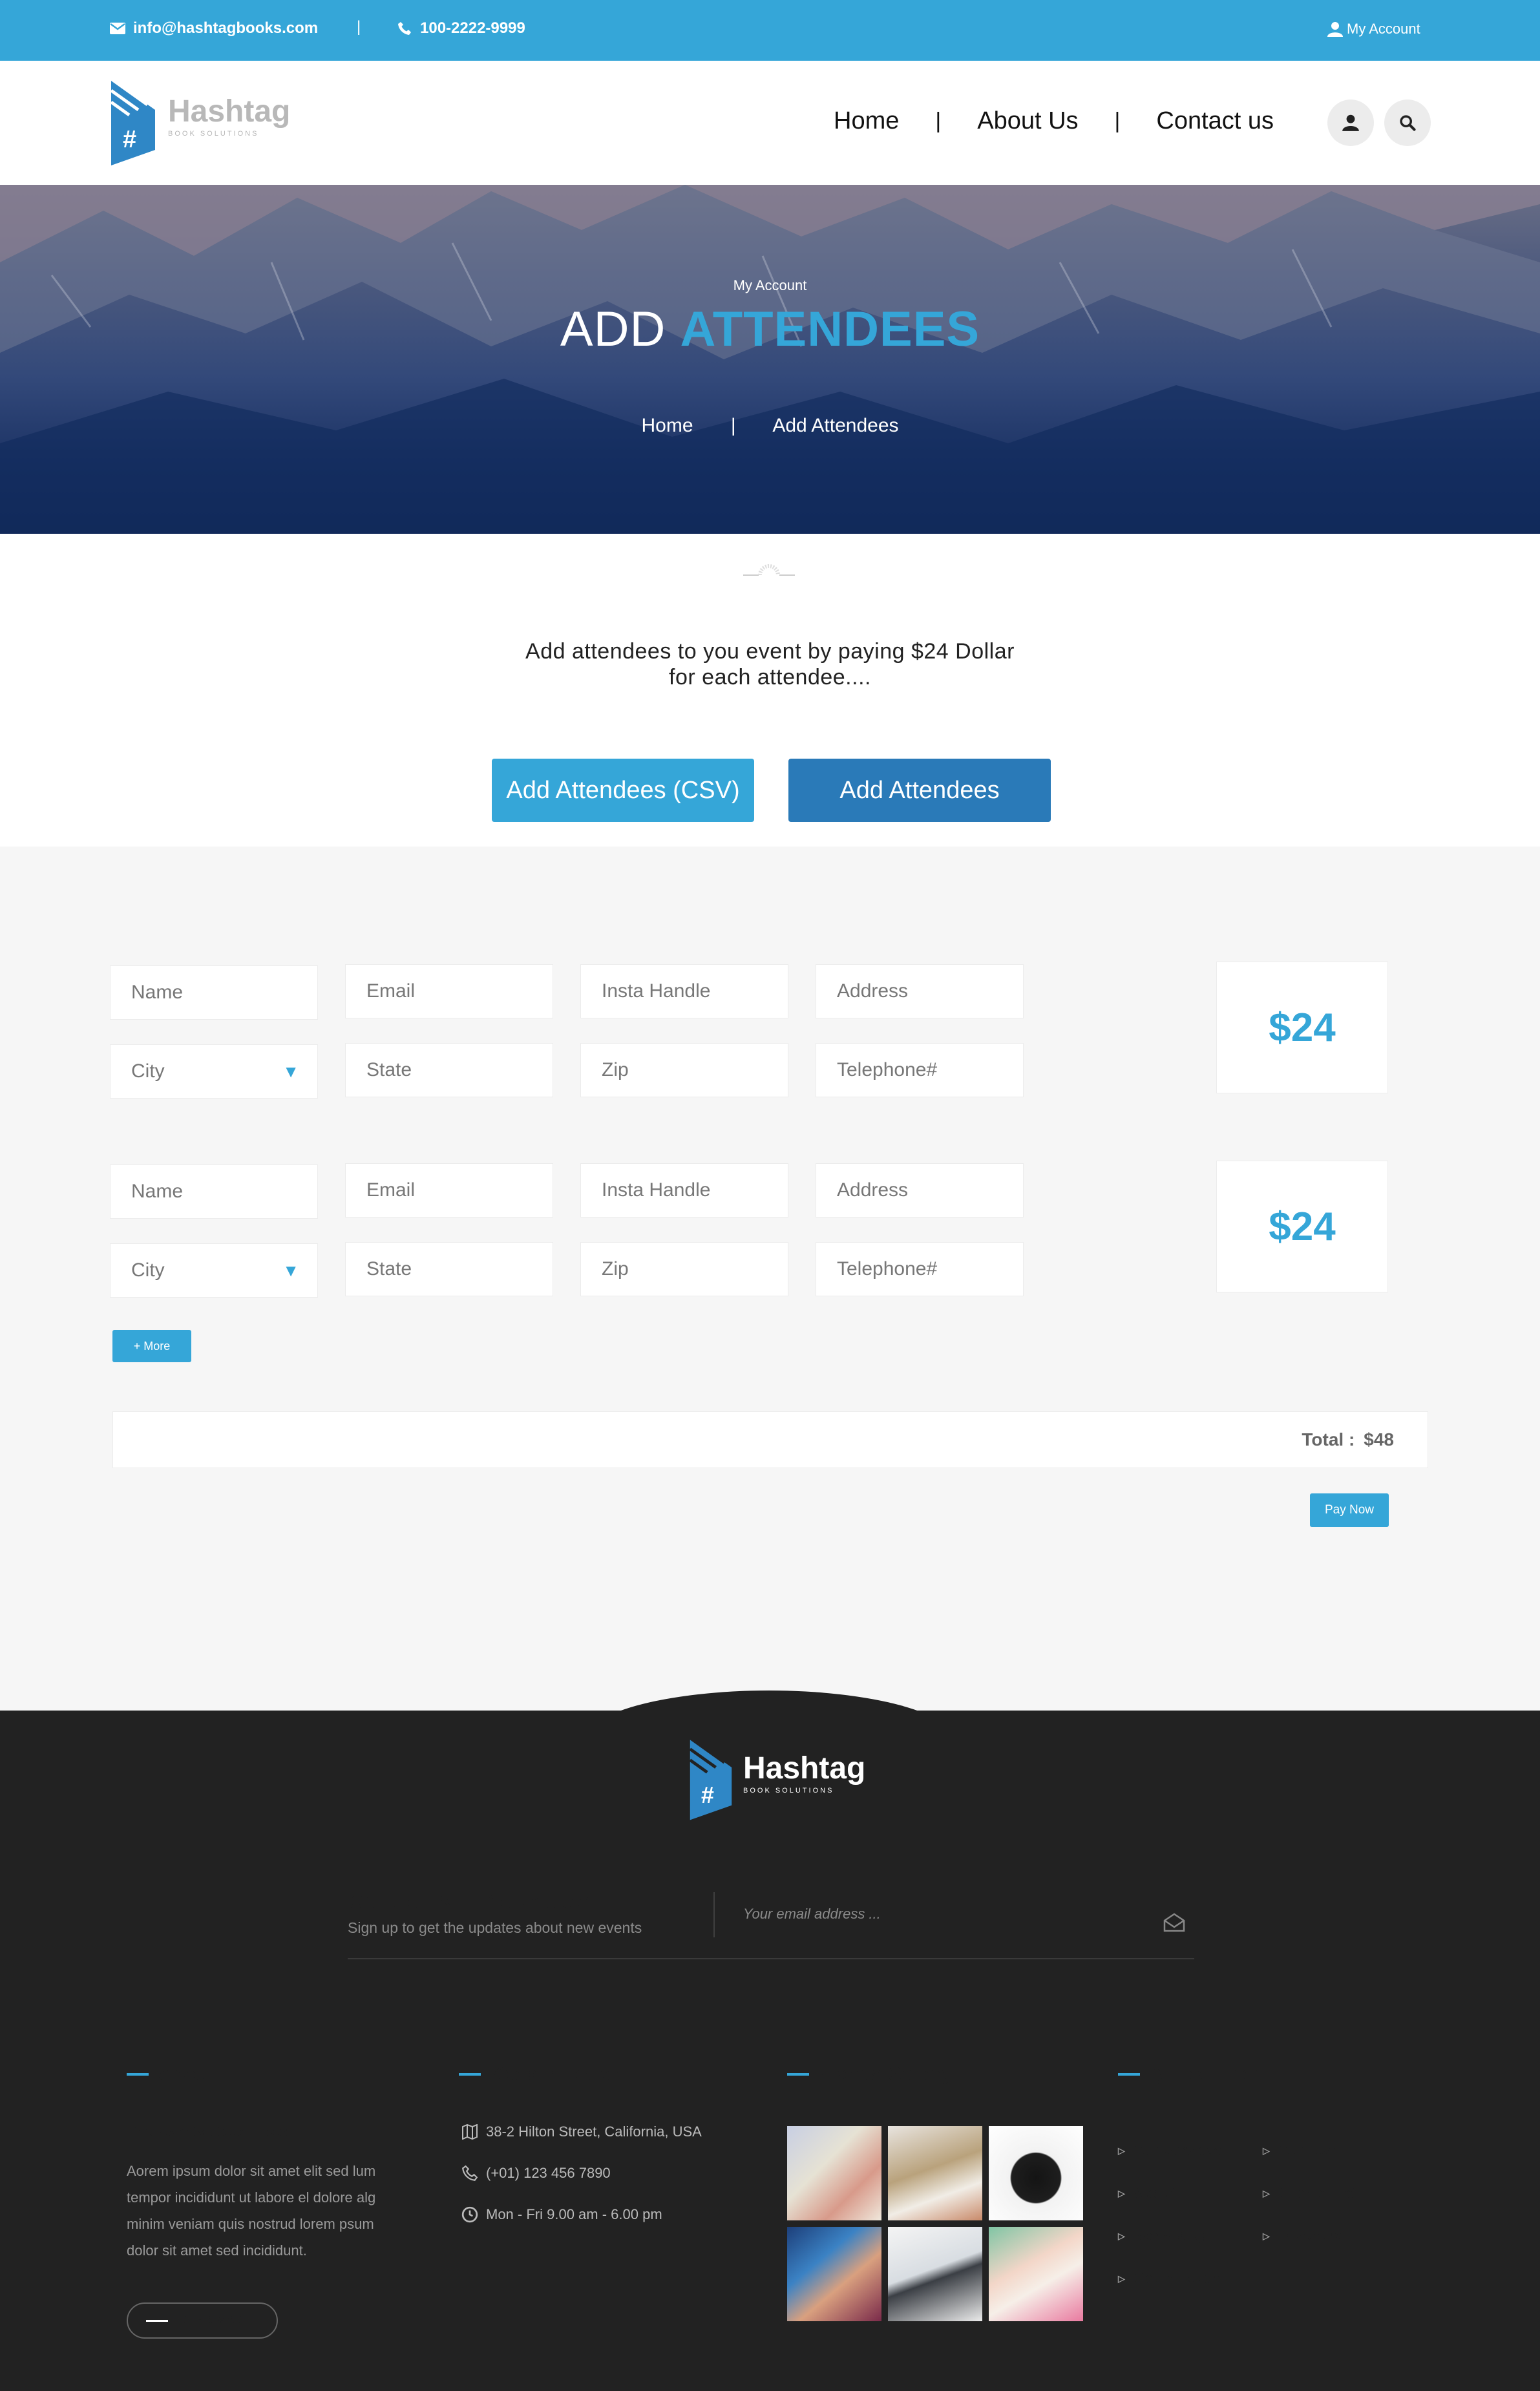 This screenshot has width=1540, height=2391. What do you see at coordinates (1188, 2074) in the screenshot?
I see `footer-quick-links-heading: Quick Links` at bounding box center [1188, 2074].